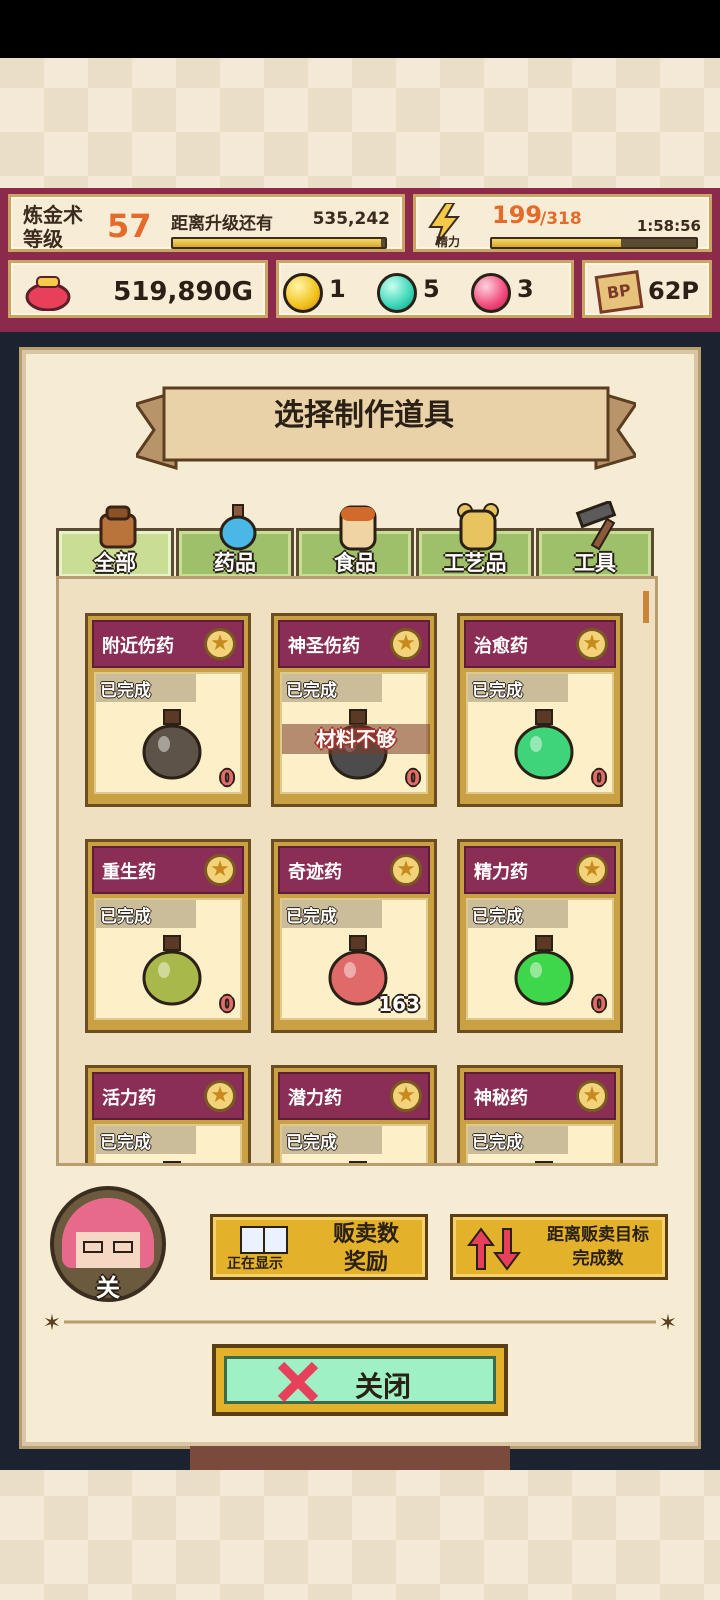 This screenshot has height=1600, width=720. What do you see at coordinates (501, 646) in the screenshot?
I see `recipe-name: 治愈药` at bounding box center [501, 646].